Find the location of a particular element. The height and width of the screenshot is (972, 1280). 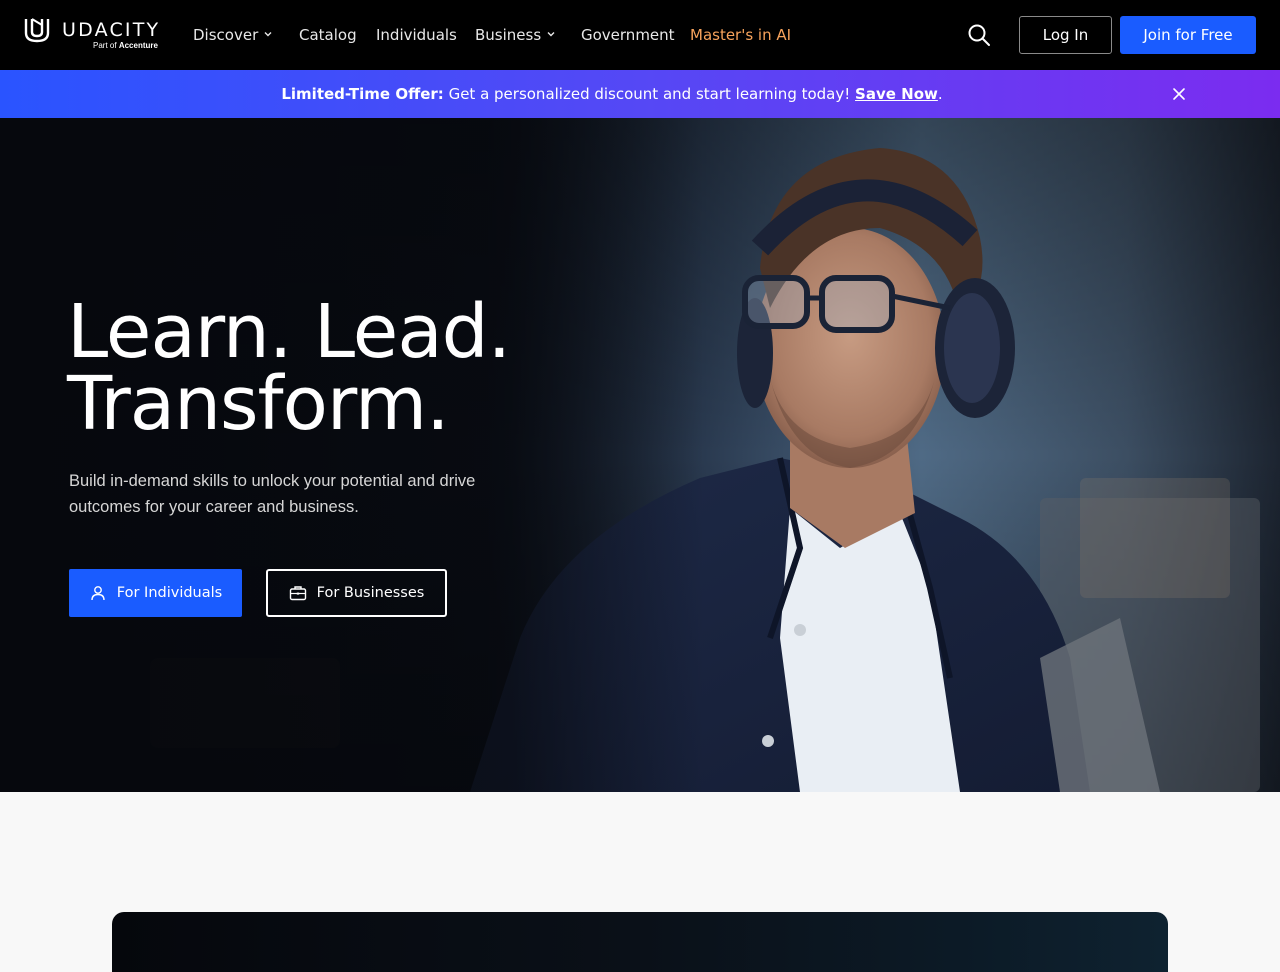

close-icon is located at coordinates (1179, 94).